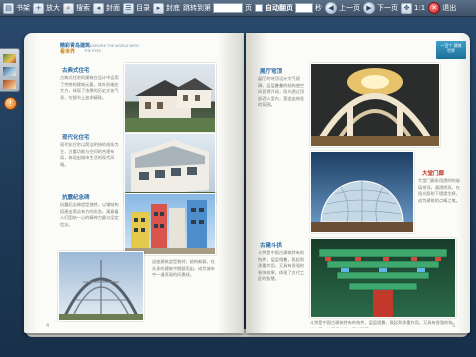 This screenshot has width=476, height=357. What do you see at coordinates (10, 103) in the screenshot?
I see `info-icon: !` at bounding box center [10, 103].